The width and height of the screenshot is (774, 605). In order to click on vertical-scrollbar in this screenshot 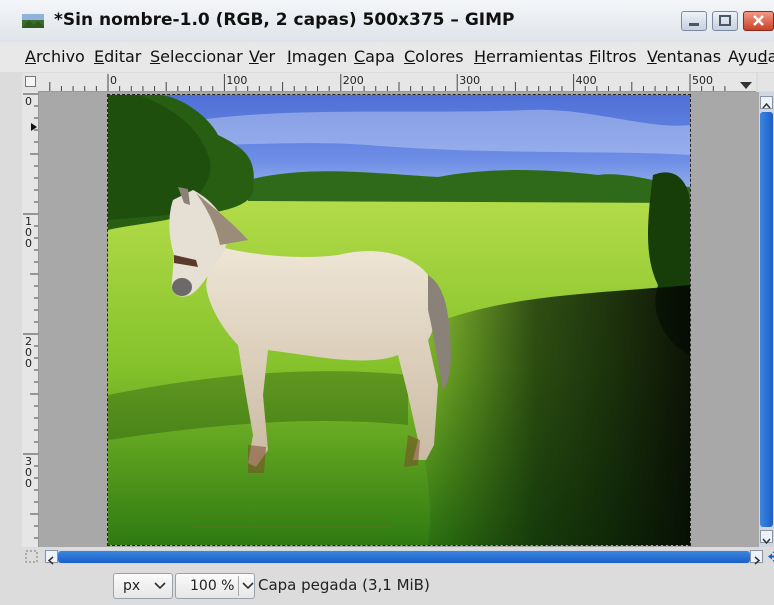, I will do `click(766, 319)`.